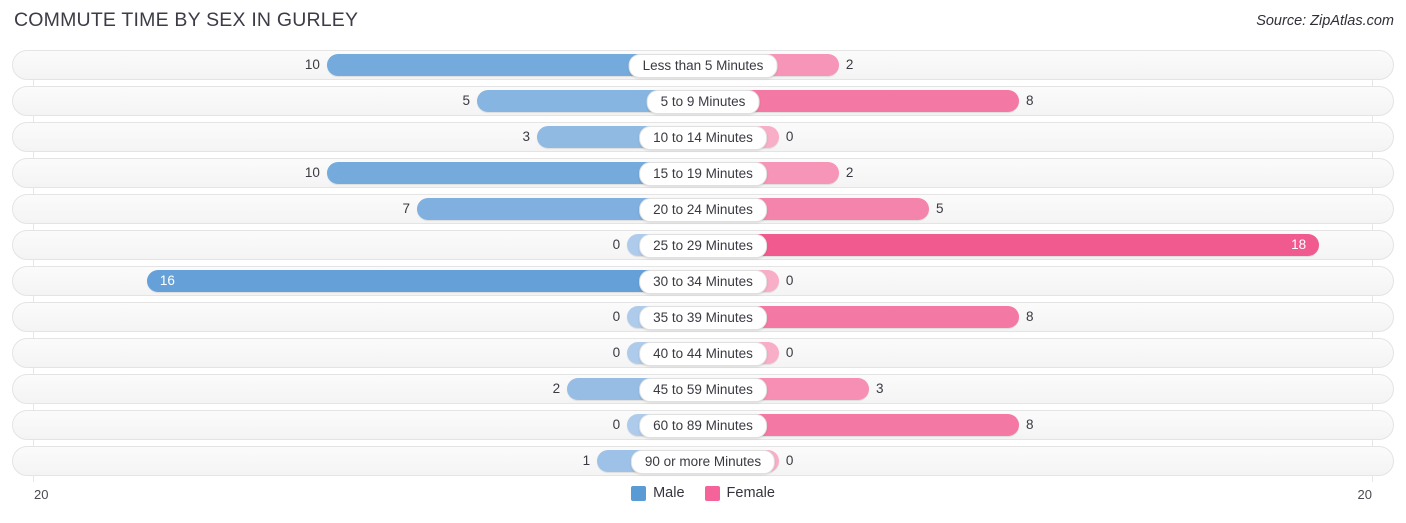  What do you see at coordinates (358, 461) in the screenshot?
I see `male-half: 1` at bounding box center [358, 461].